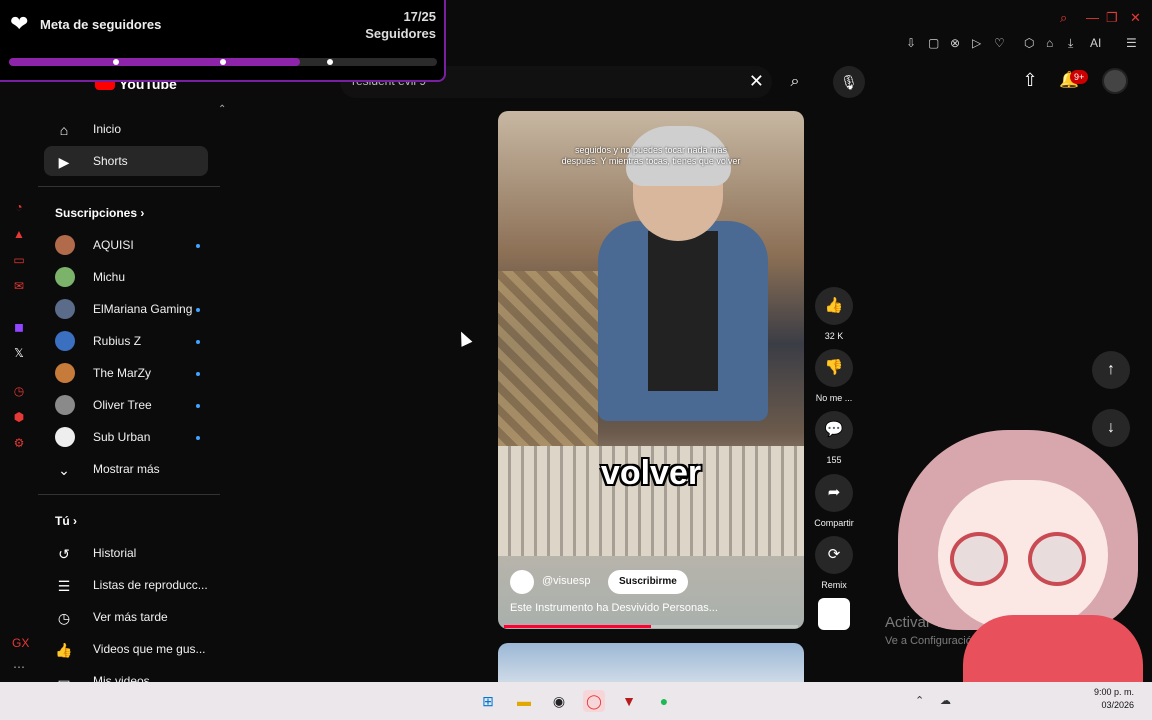  I want to click on file-explorer-icon: ▬, so click(524, 701).